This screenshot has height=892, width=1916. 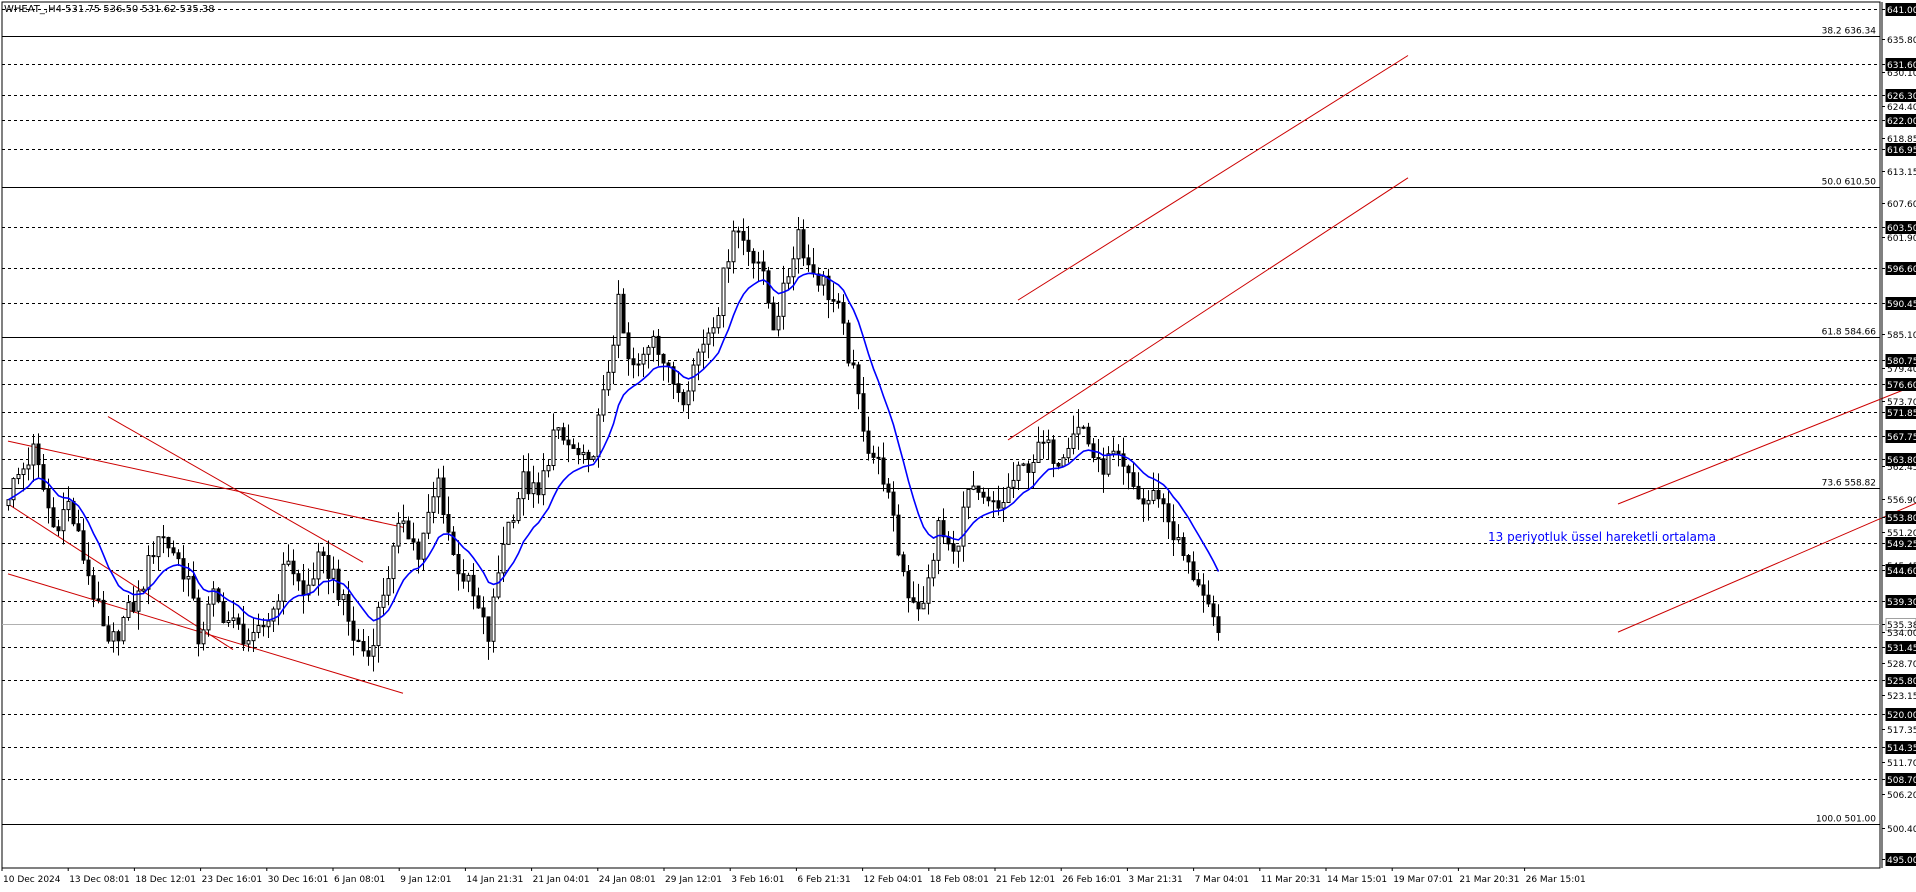 What do you see at coordinates (1849, 484) in the screenshot?
I see `fib-level-label: 73.6 558.82` at bounding box center [1849, 484].